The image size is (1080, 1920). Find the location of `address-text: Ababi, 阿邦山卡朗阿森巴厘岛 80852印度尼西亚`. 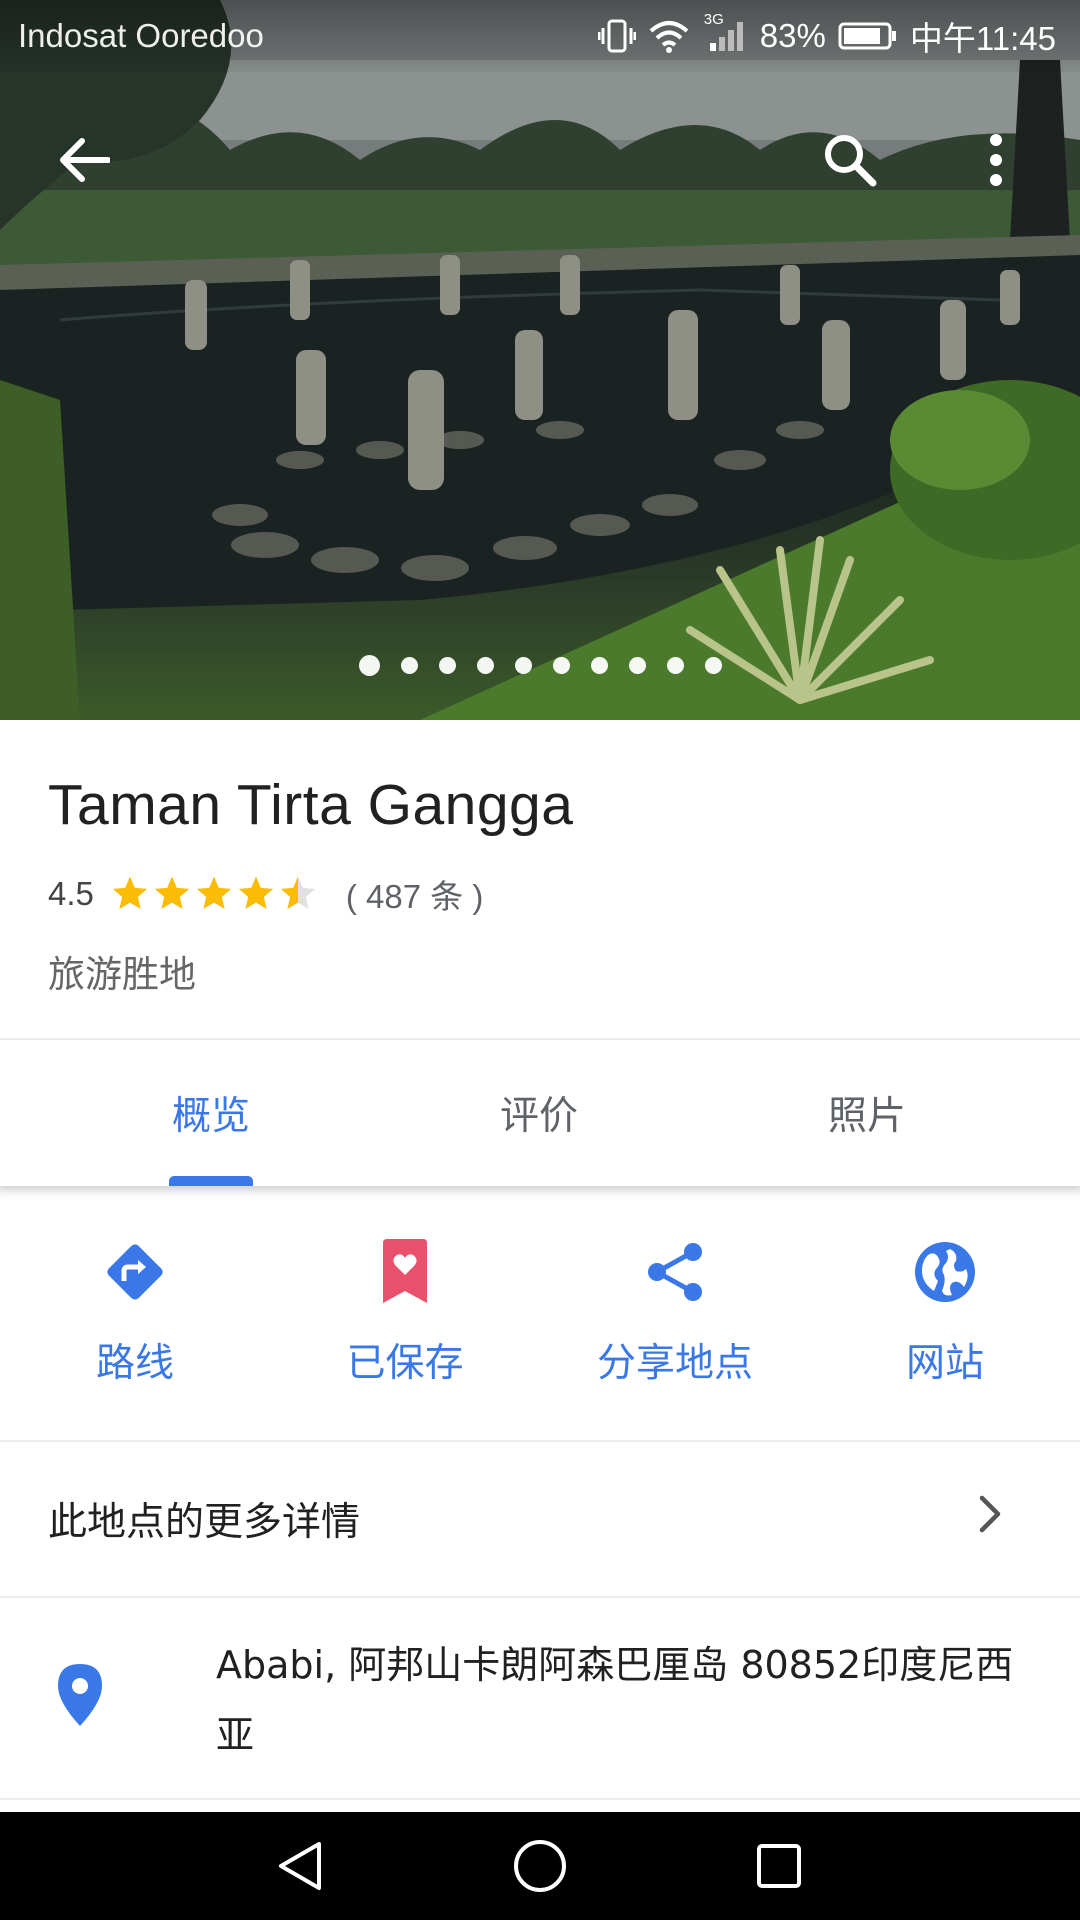

address-text: Ababi, 阿邦山卡朗阿森巴厘岛 80852印度尼西亚 is located at coordinates (615, 1700).